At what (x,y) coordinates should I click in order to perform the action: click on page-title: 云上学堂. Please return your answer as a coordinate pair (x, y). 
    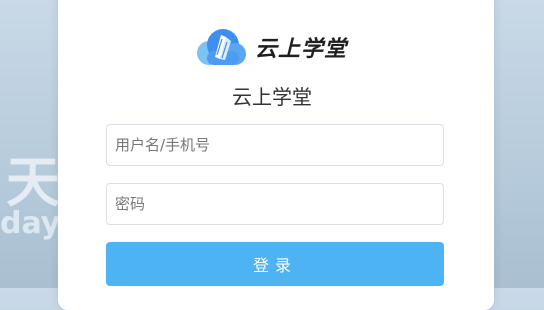
    Looking at the image, I should click on (272, 97).